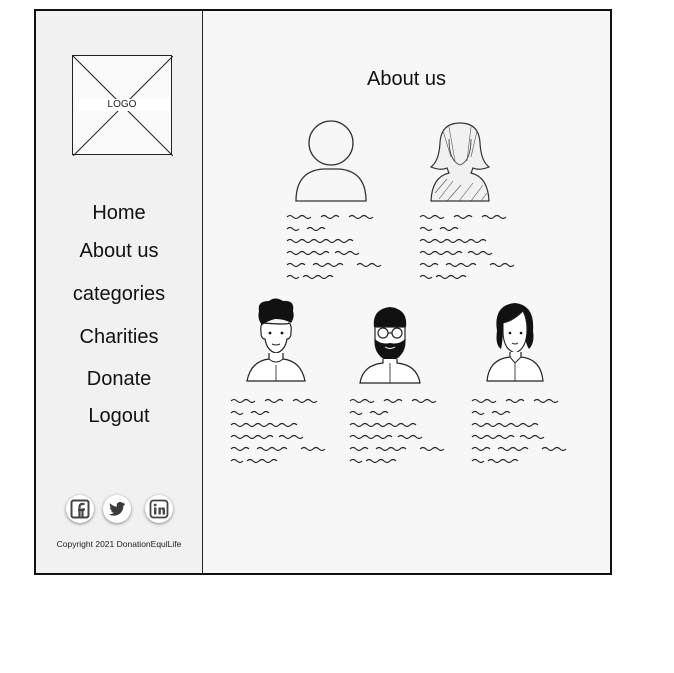 The width and height of the screenshot is (674, 673). I want to click on logo-placeholder: LOGO, so click(122, 105).